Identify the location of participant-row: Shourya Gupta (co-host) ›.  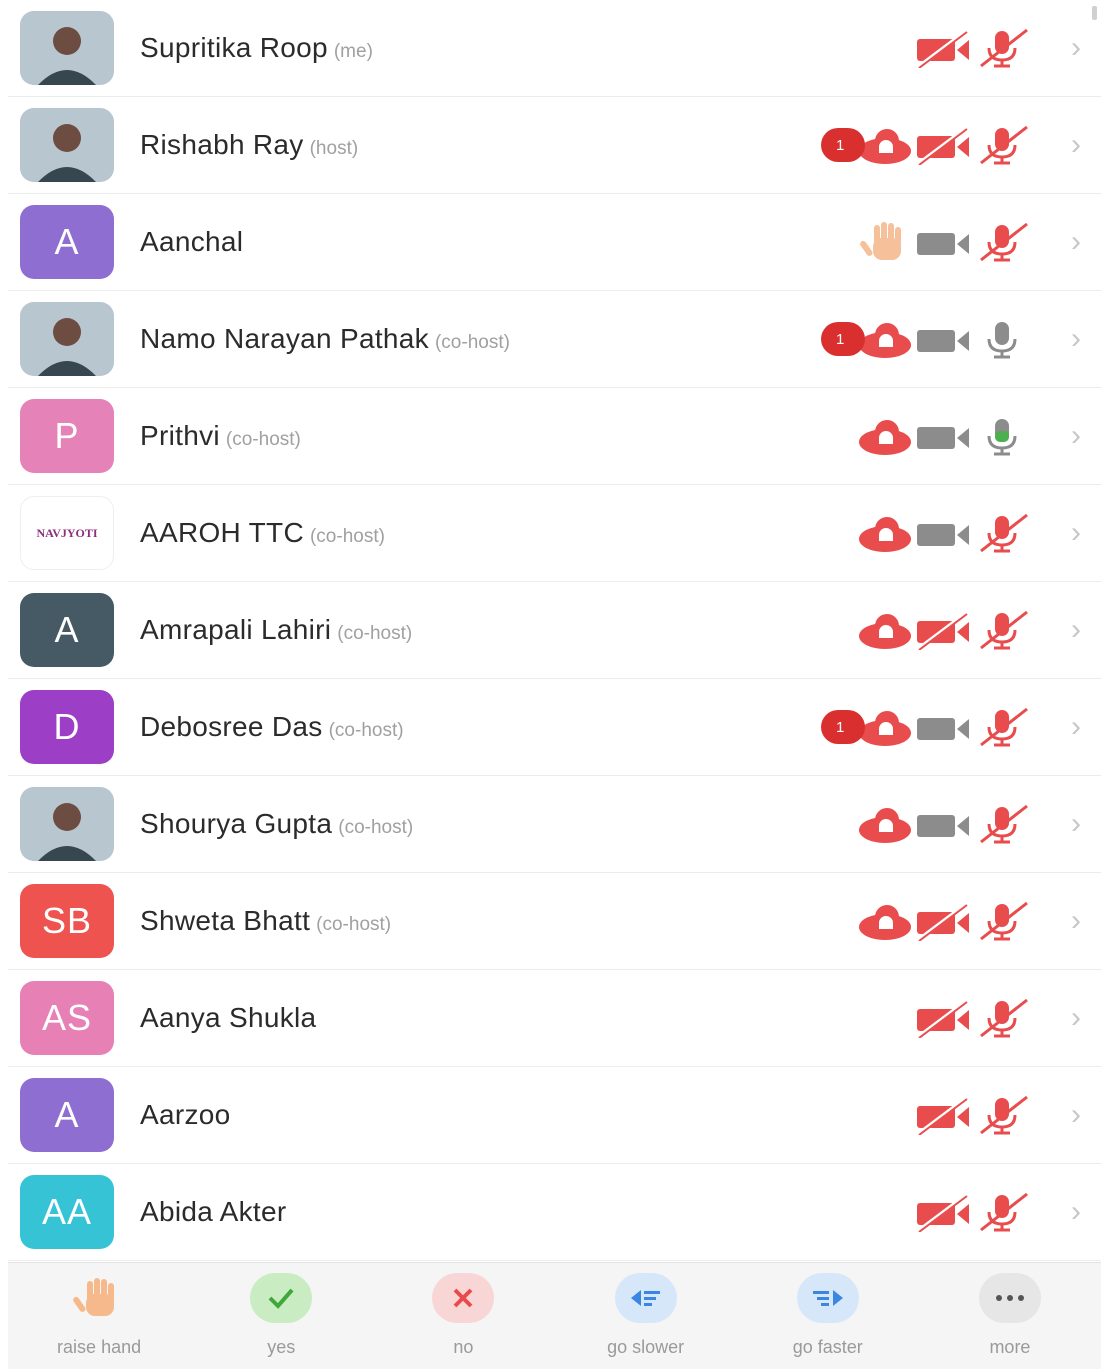
(554, 824).